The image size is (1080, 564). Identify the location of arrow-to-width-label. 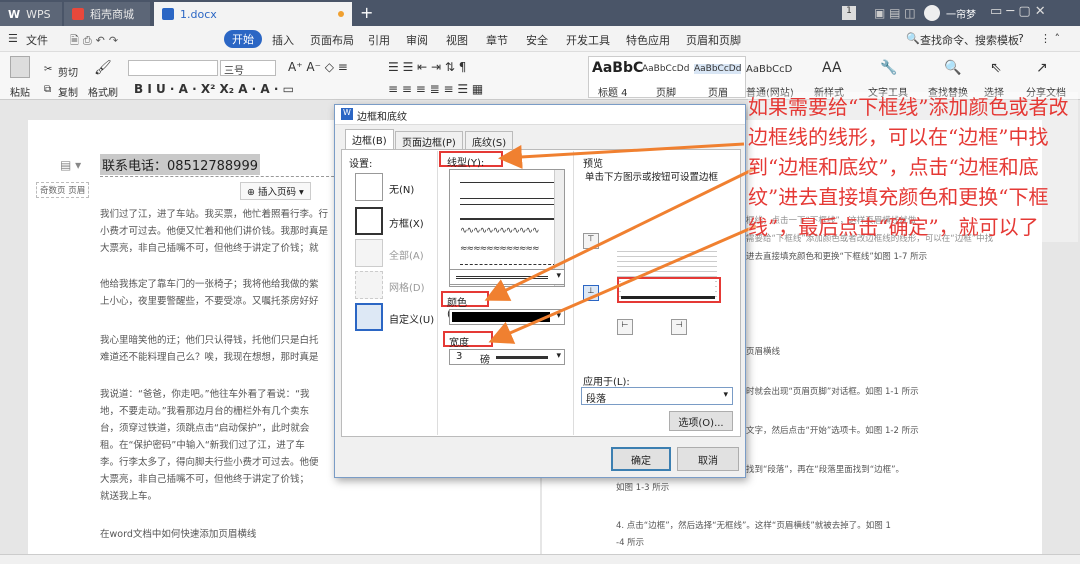
(622, 284).